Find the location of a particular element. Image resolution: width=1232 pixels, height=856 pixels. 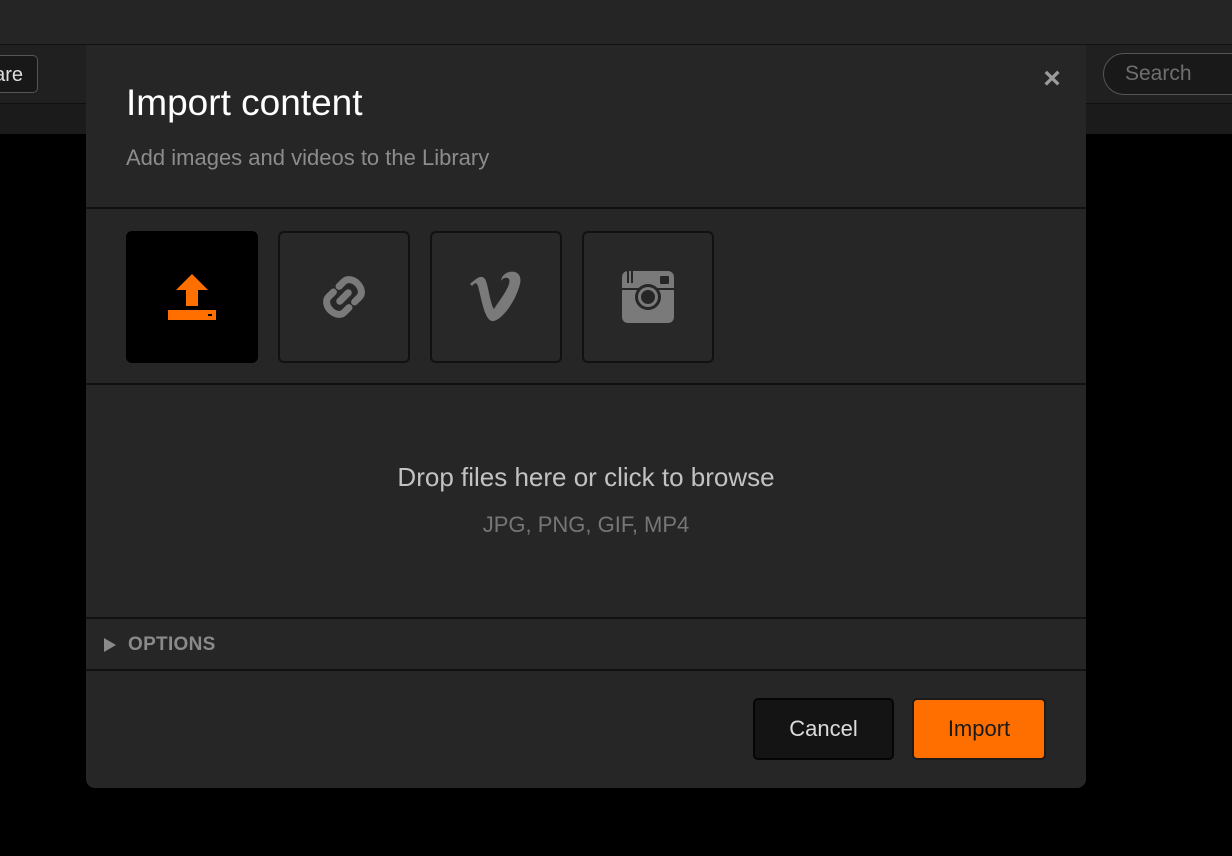

import-button: Import is located at coordinates (979, 729).